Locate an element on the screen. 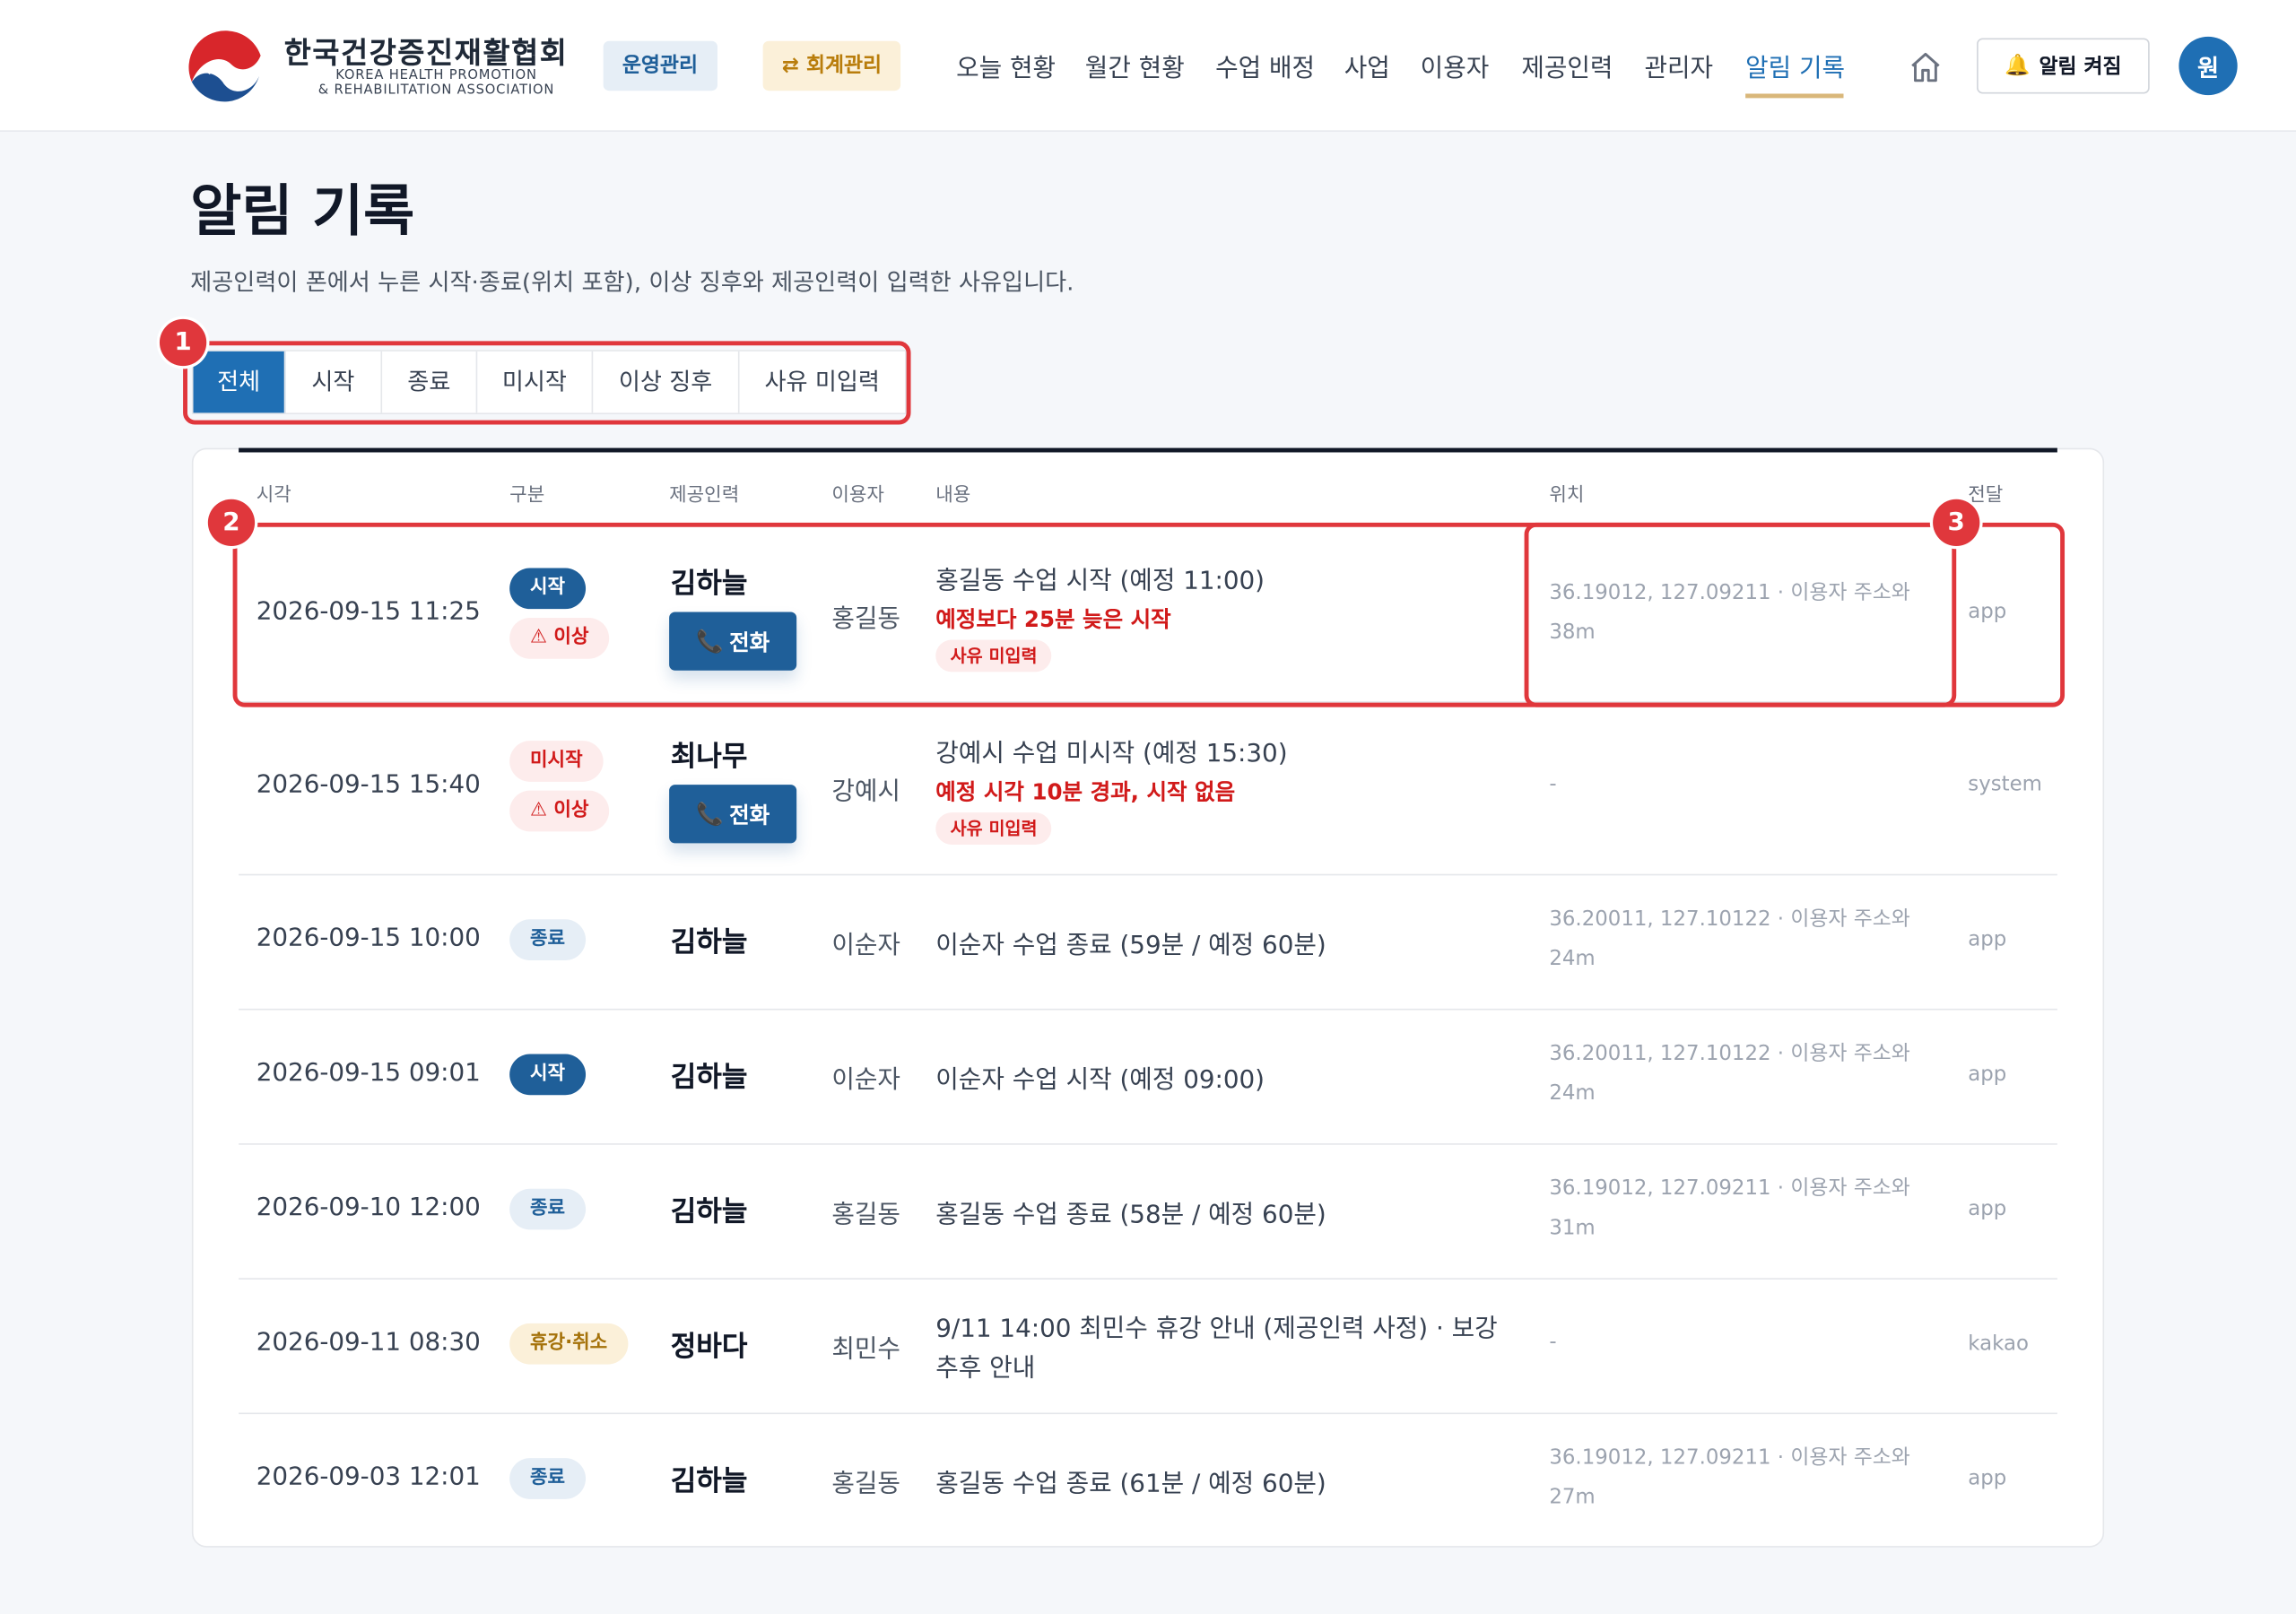 This screenshot has height=1614, width=2296. nav-users: 이용자 is located at coordinates (1455, 65).